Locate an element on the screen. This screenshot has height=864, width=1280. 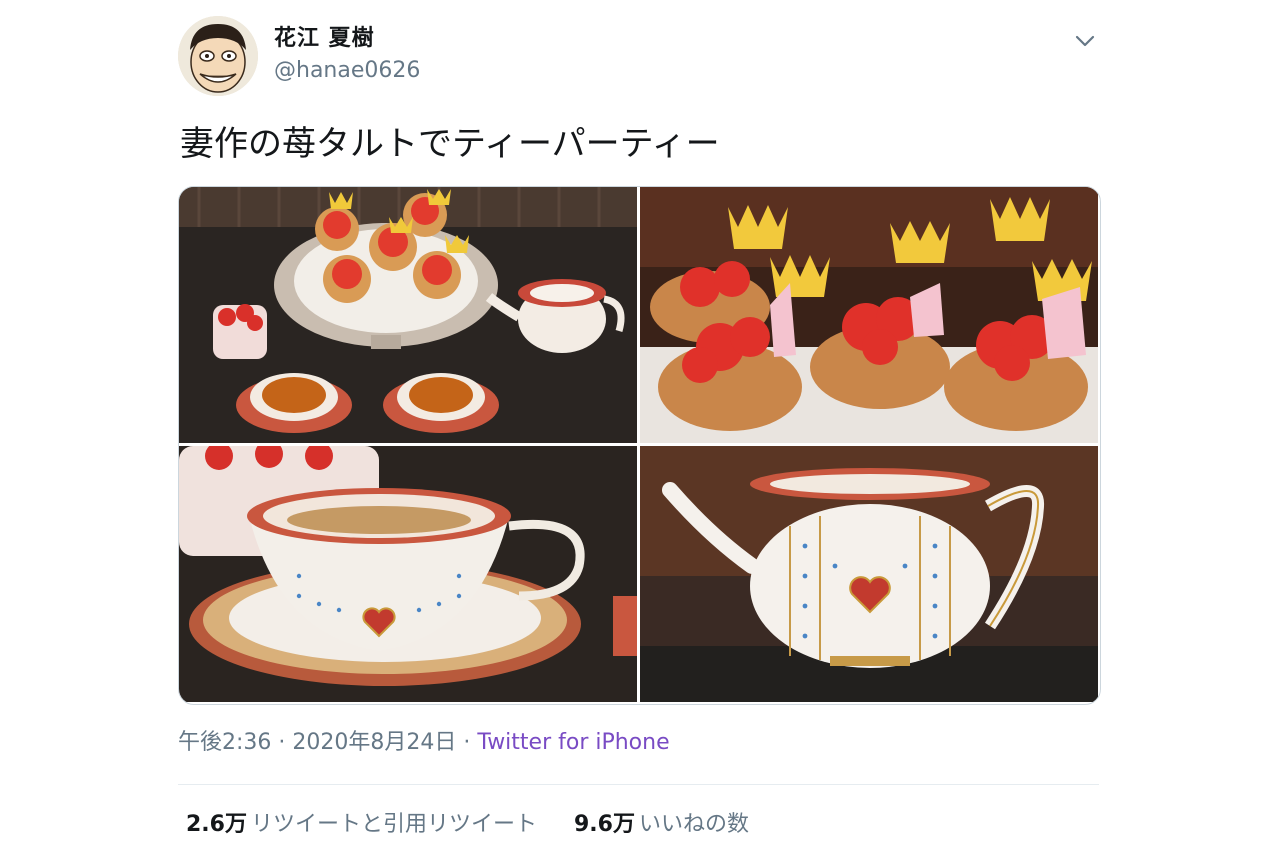
tweet-date: 2020年8月24日 is located at coordinates (374, 742).